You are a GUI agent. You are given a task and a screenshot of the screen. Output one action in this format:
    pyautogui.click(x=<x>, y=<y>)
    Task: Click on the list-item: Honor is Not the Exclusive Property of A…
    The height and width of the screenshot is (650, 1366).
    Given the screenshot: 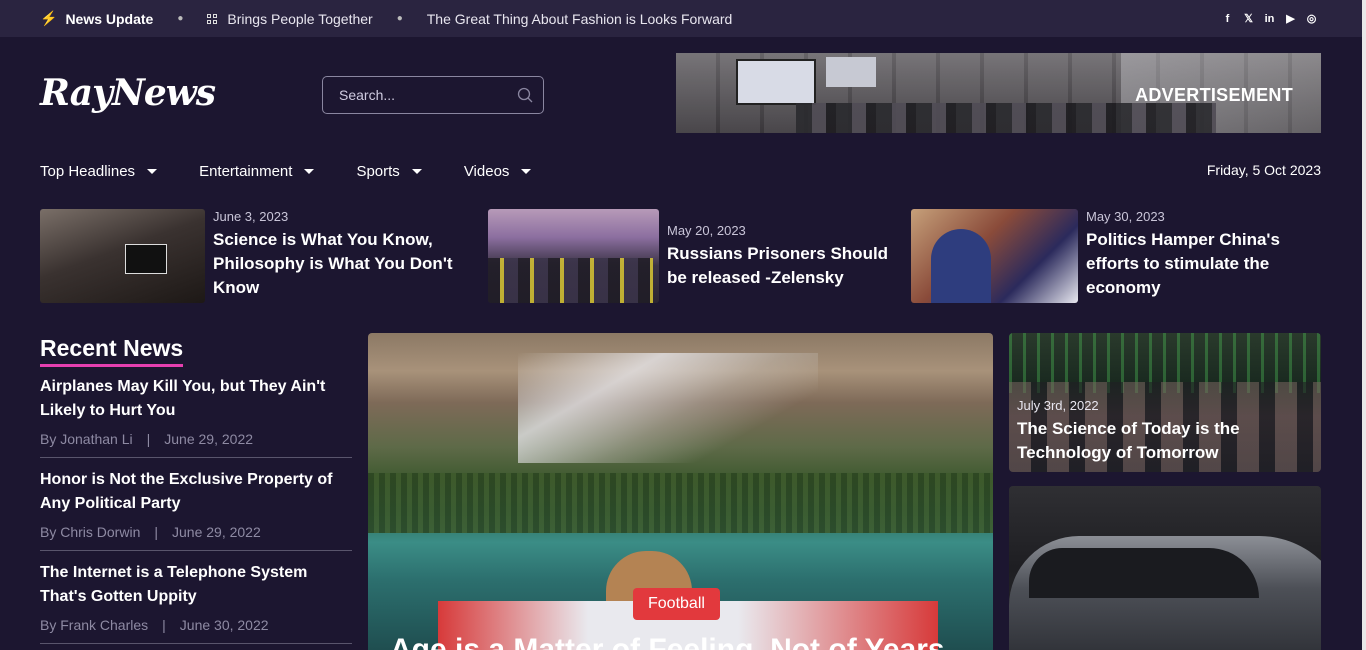 What is the action you would take?
    pyautogui.click(x=196, y=504)
    